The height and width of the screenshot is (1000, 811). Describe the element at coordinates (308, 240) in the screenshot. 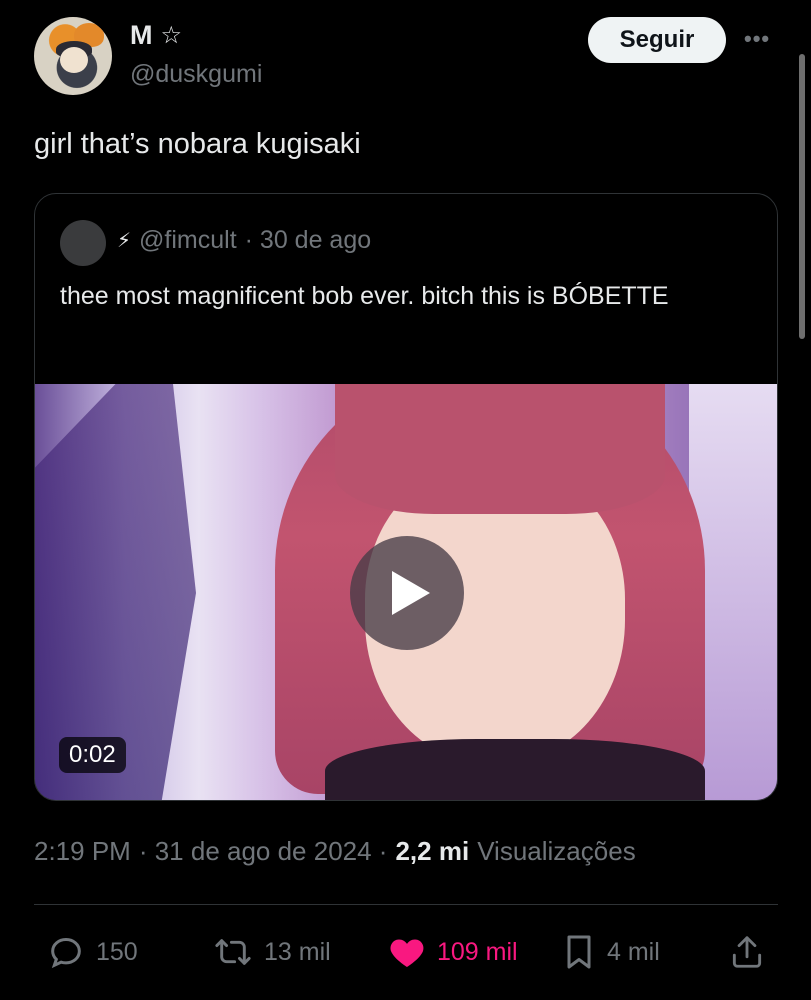

I see `quoted-time: · 30 de ago` at that location.